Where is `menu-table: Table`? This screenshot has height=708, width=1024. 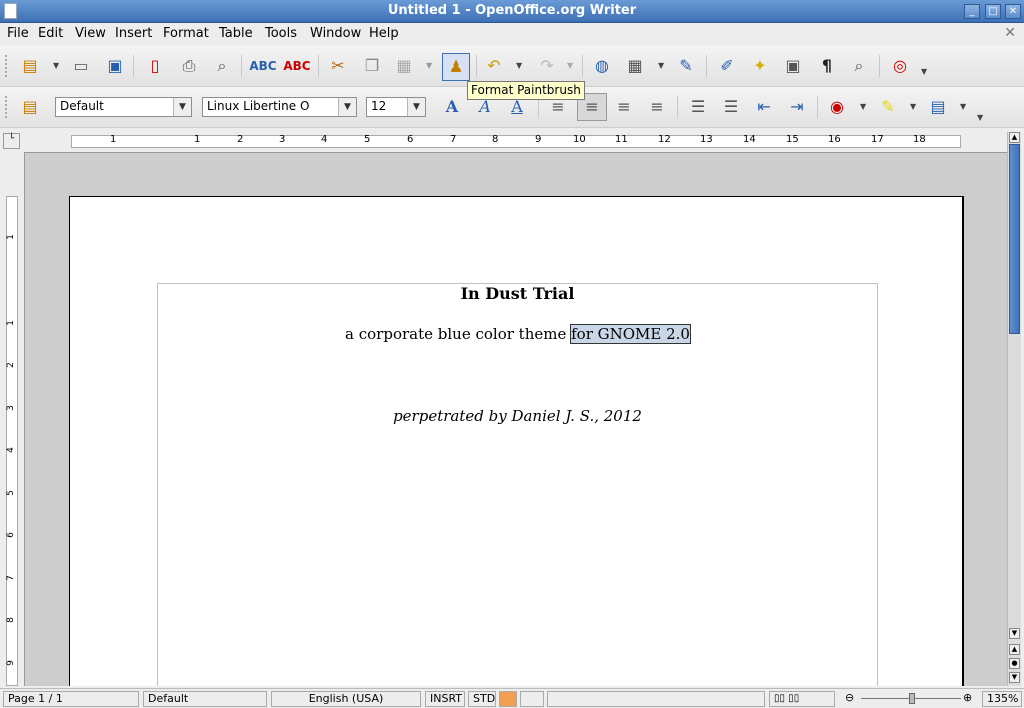
menu-table: Table is located at coordinates (236, 33).